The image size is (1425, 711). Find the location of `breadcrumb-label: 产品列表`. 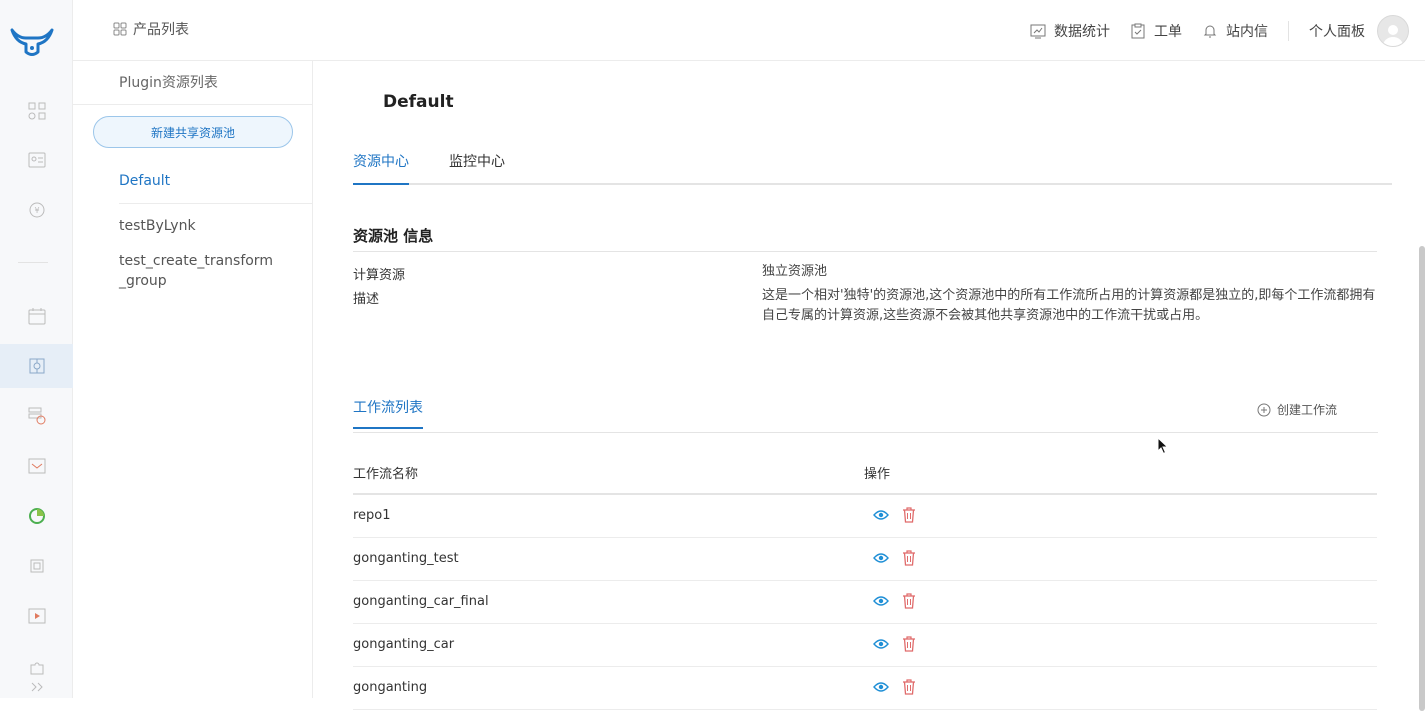

breadcrumb-label: 产品列表 is located at coordinates (161, 30).